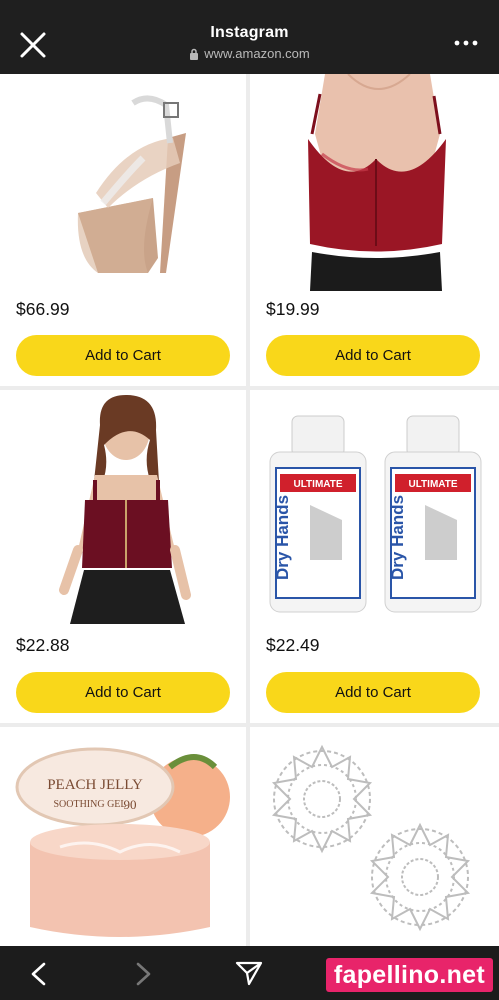 The height and width of the screenshot is (1000, 499). I want to click on jar-text-3: 90, so click(130, 804).